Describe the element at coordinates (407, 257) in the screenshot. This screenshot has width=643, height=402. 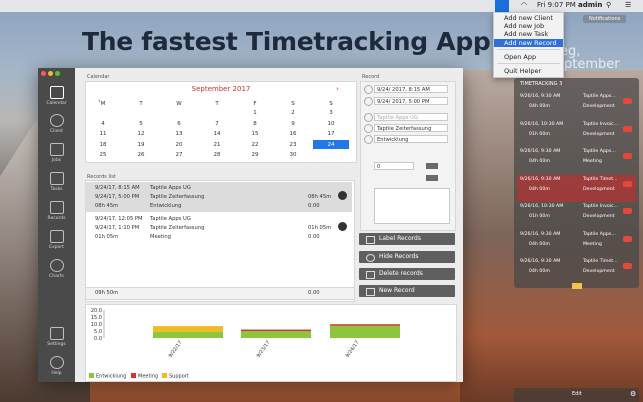
I see `hide-records-button: Hide Records` at that location.